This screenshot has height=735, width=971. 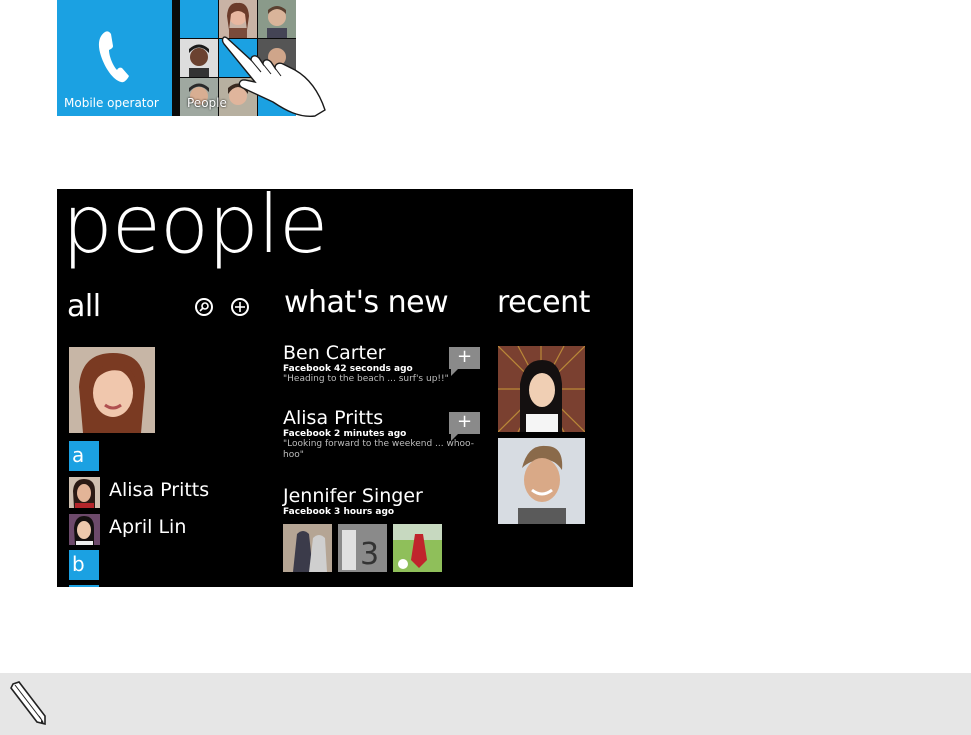 I want to click on mobile-operator-label: Mobile operator, so click(x=111, y=103).